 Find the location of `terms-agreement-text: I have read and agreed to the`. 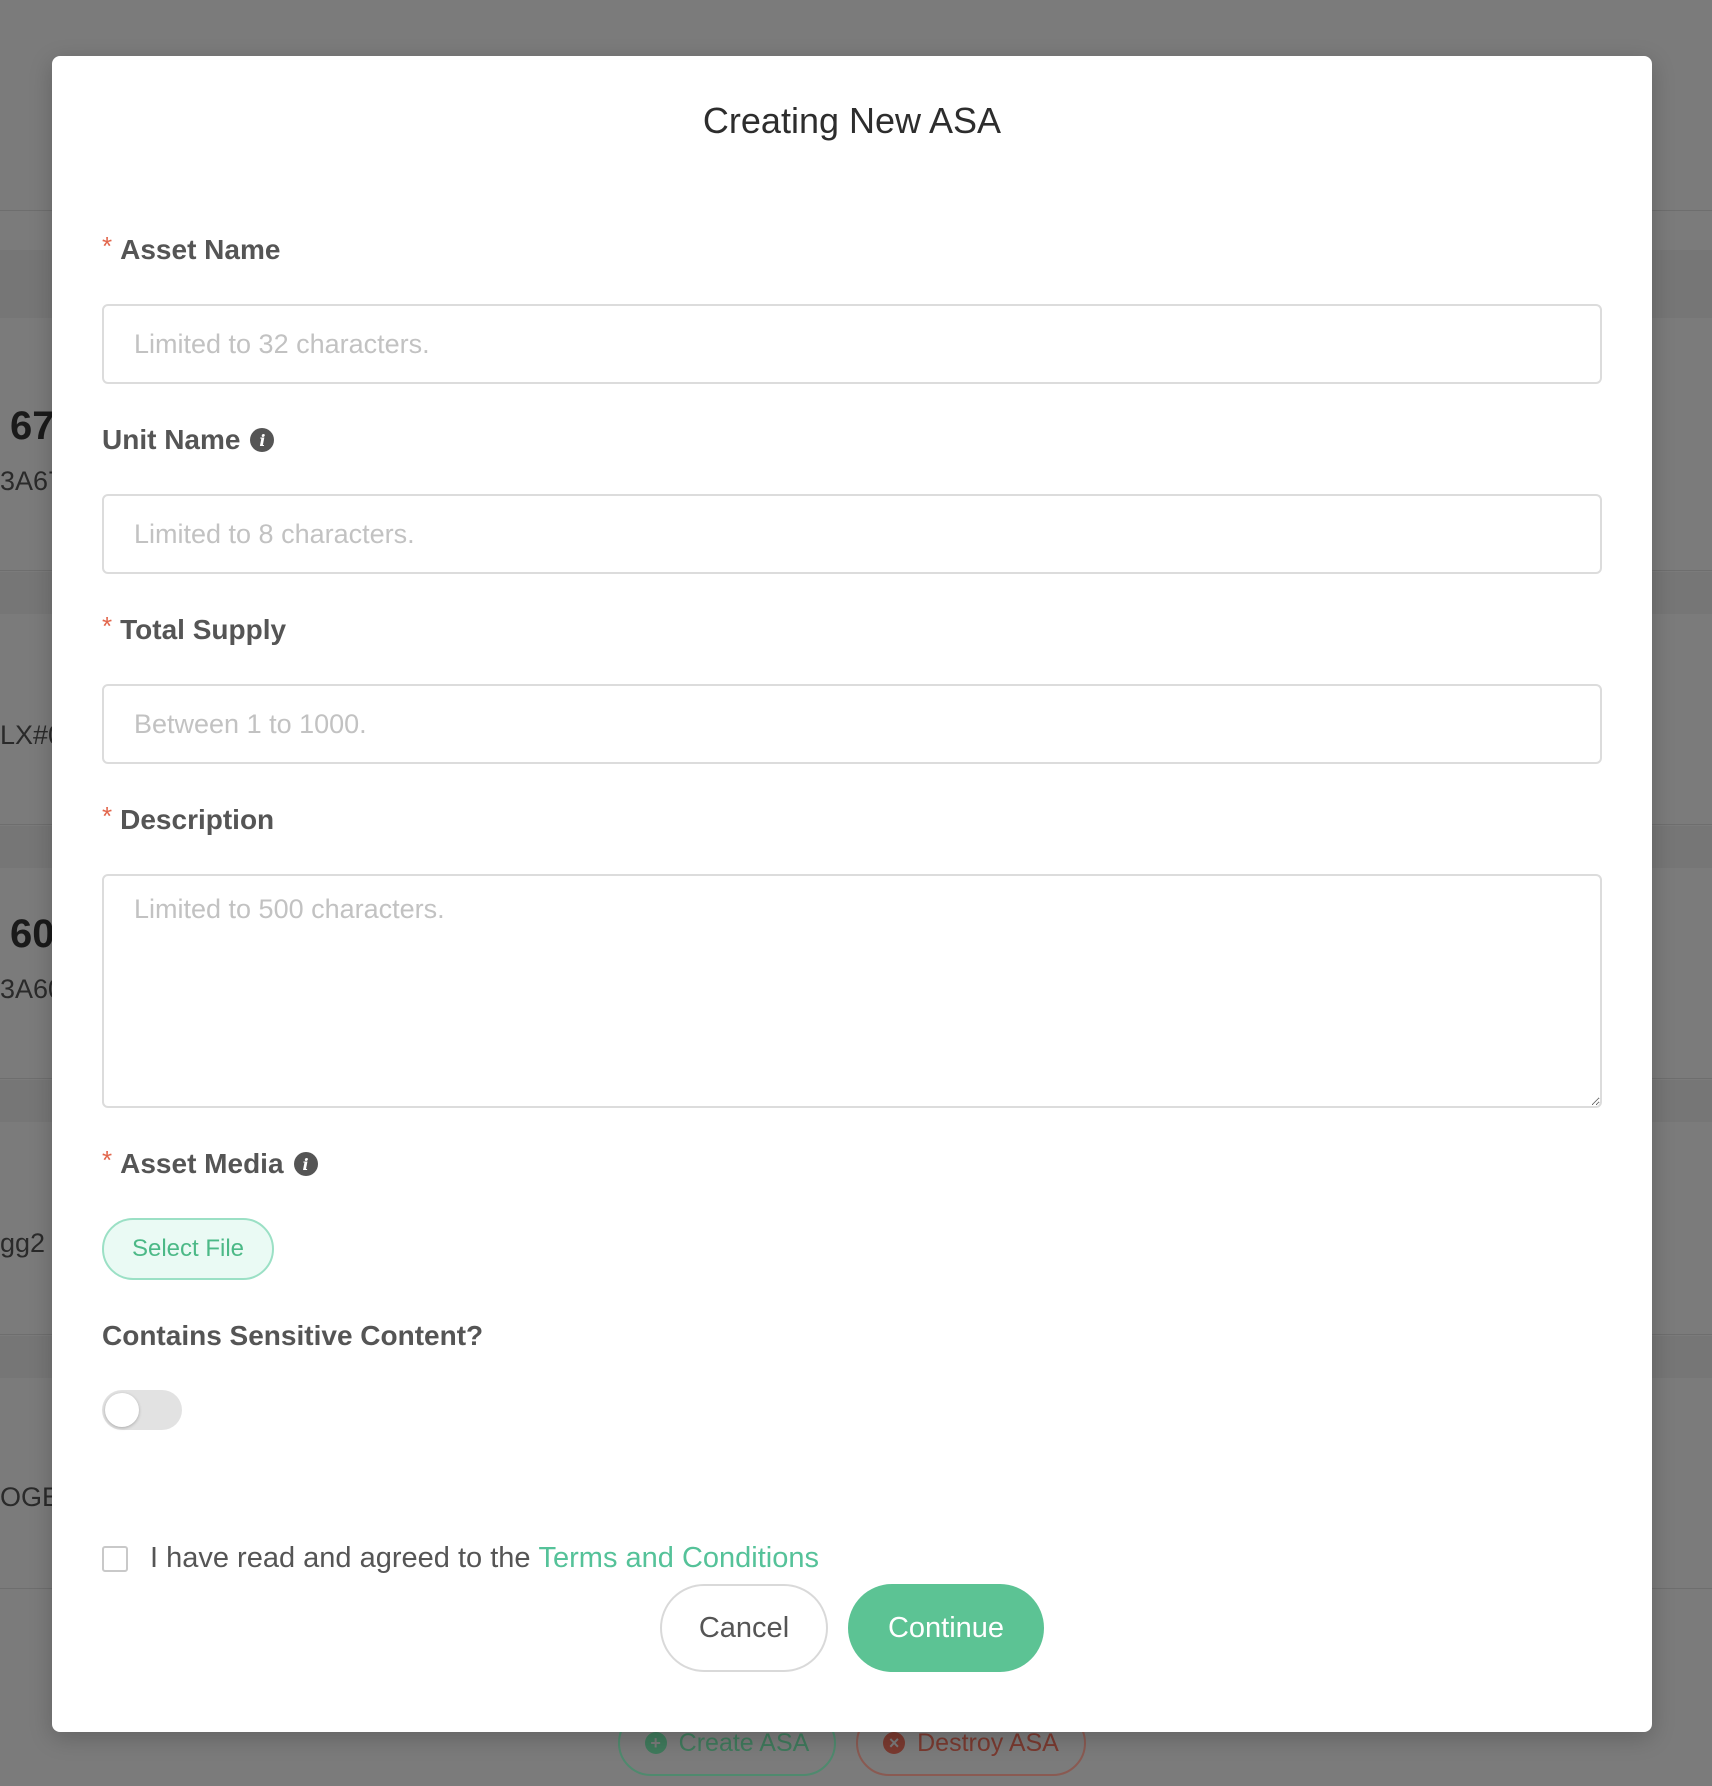

terms-agreement-text: I have read and agreed to the is located at coordinates (340, 1558).